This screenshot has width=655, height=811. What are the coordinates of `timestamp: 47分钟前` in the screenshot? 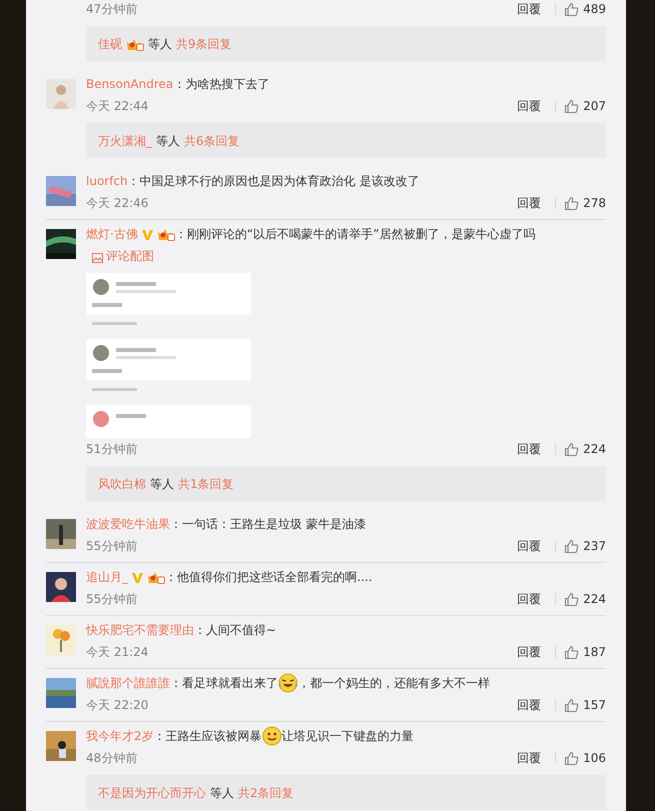 It's located at (112, 9).